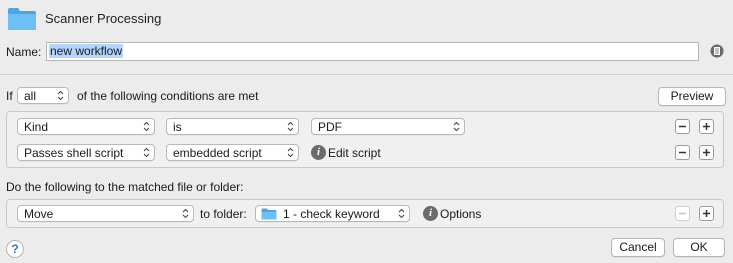  Describe the element at coordinates (692, 96) in the screenshot. I see `preview-button: Preview` at that location.